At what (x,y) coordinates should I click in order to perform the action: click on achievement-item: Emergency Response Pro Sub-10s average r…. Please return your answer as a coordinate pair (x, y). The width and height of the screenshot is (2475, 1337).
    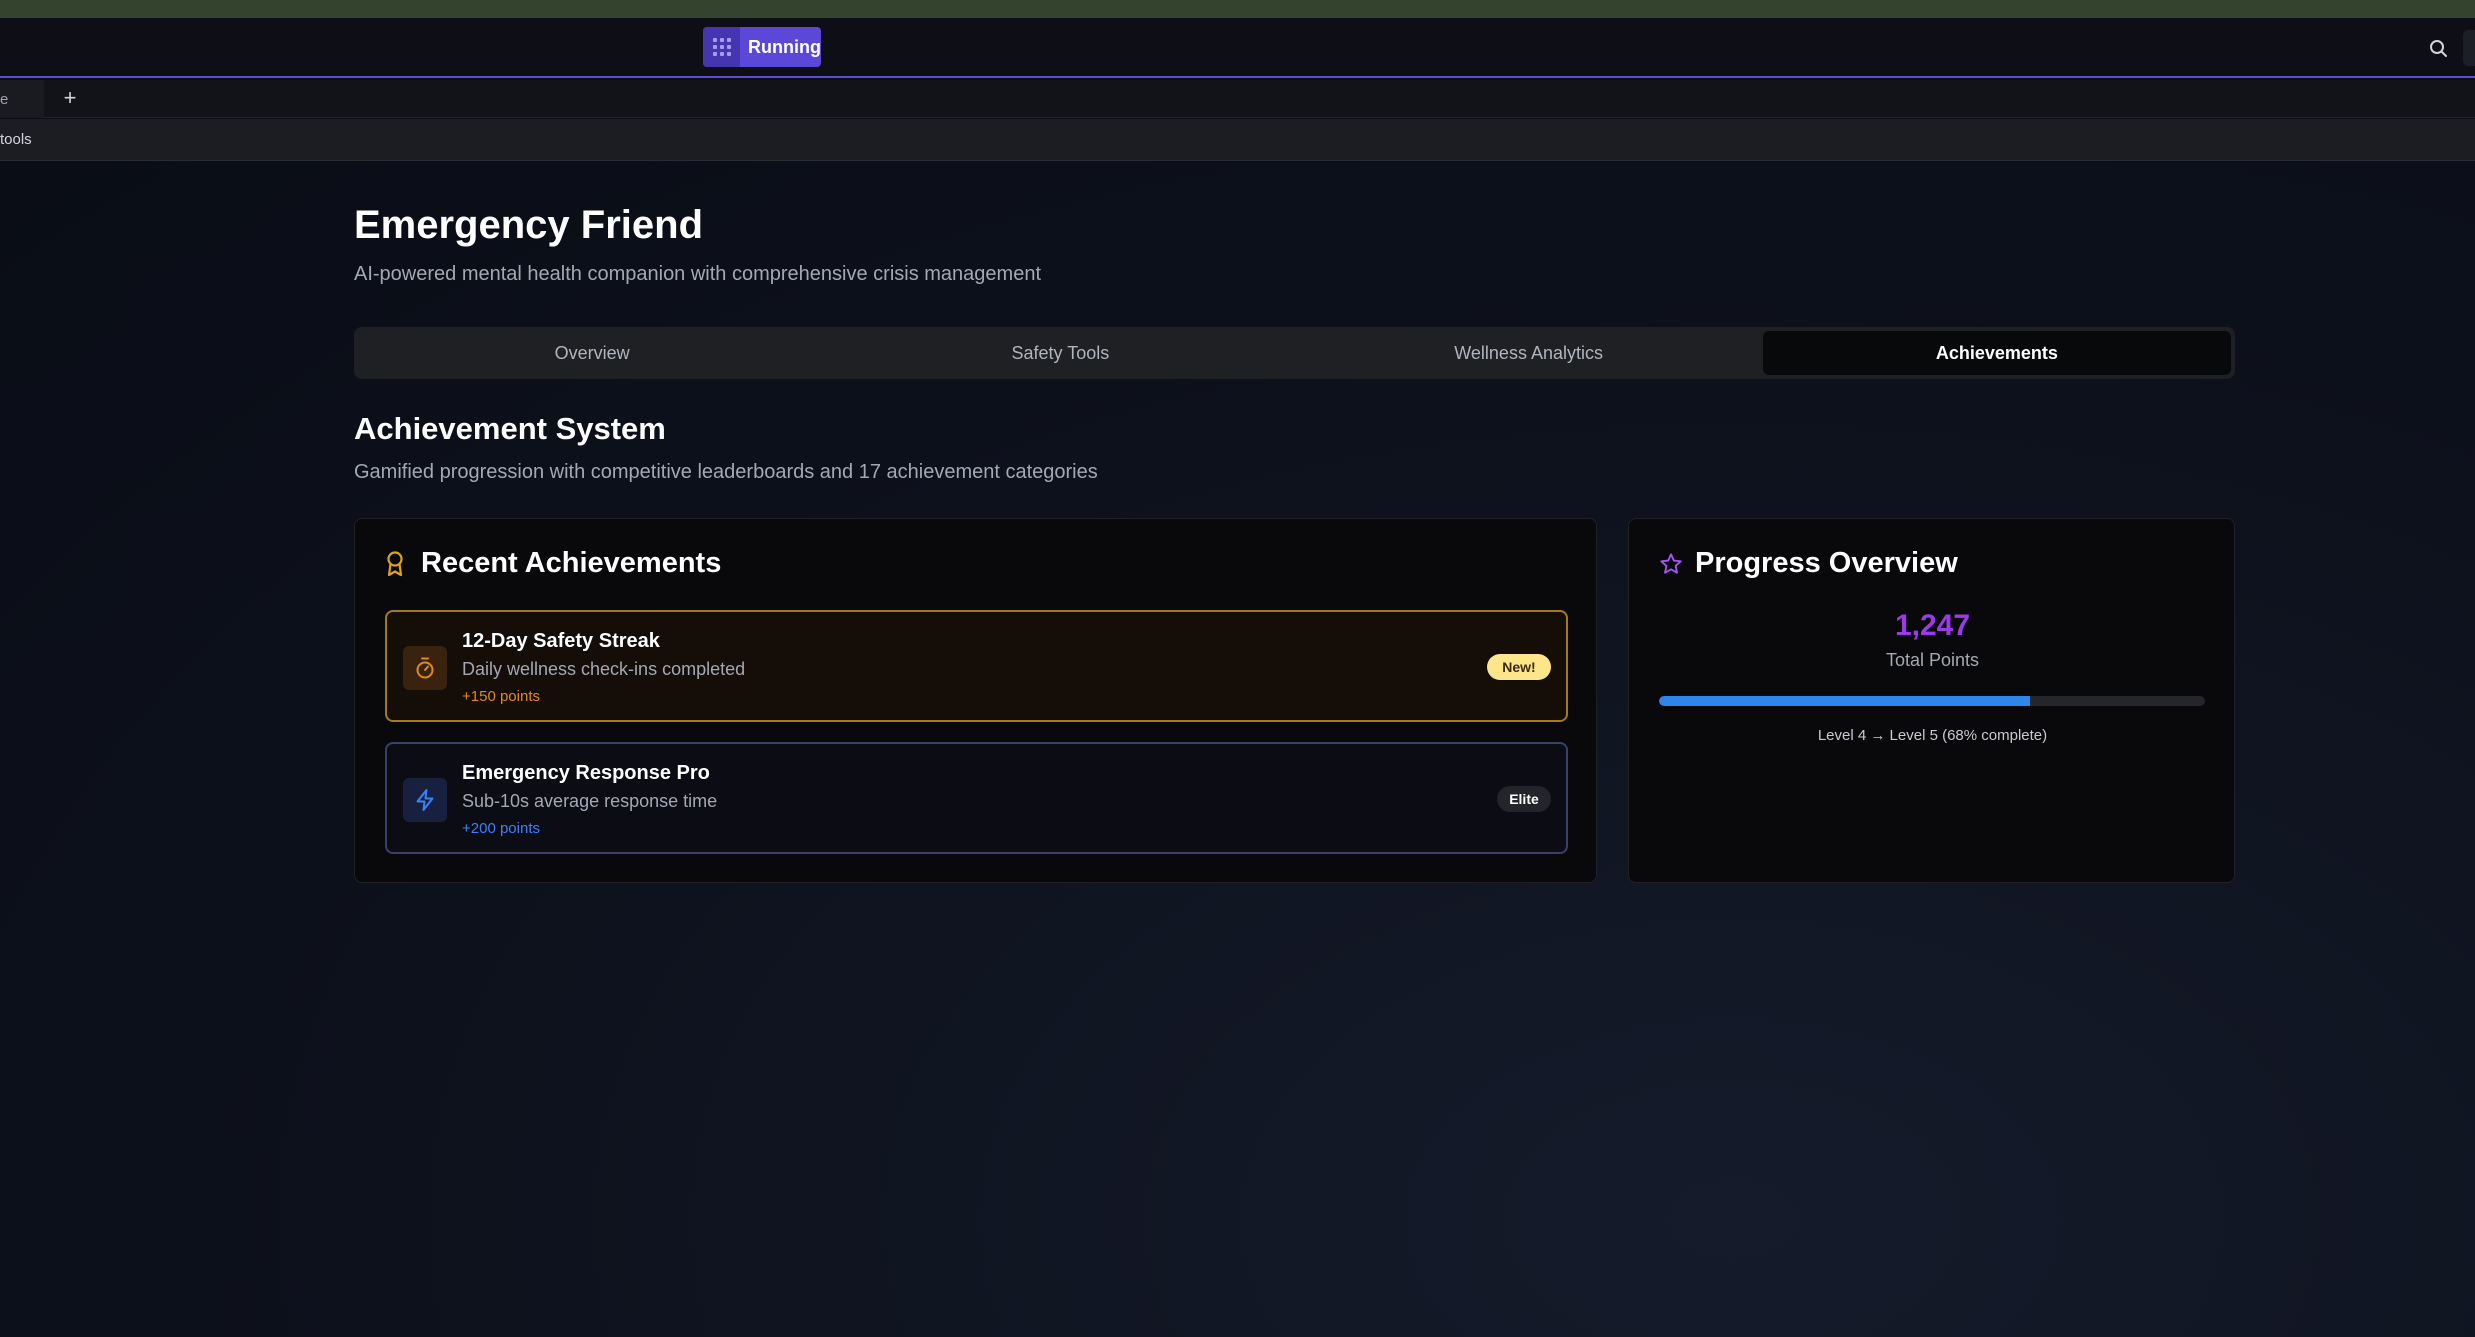
    Looking at the image, I should click on (976, 798).